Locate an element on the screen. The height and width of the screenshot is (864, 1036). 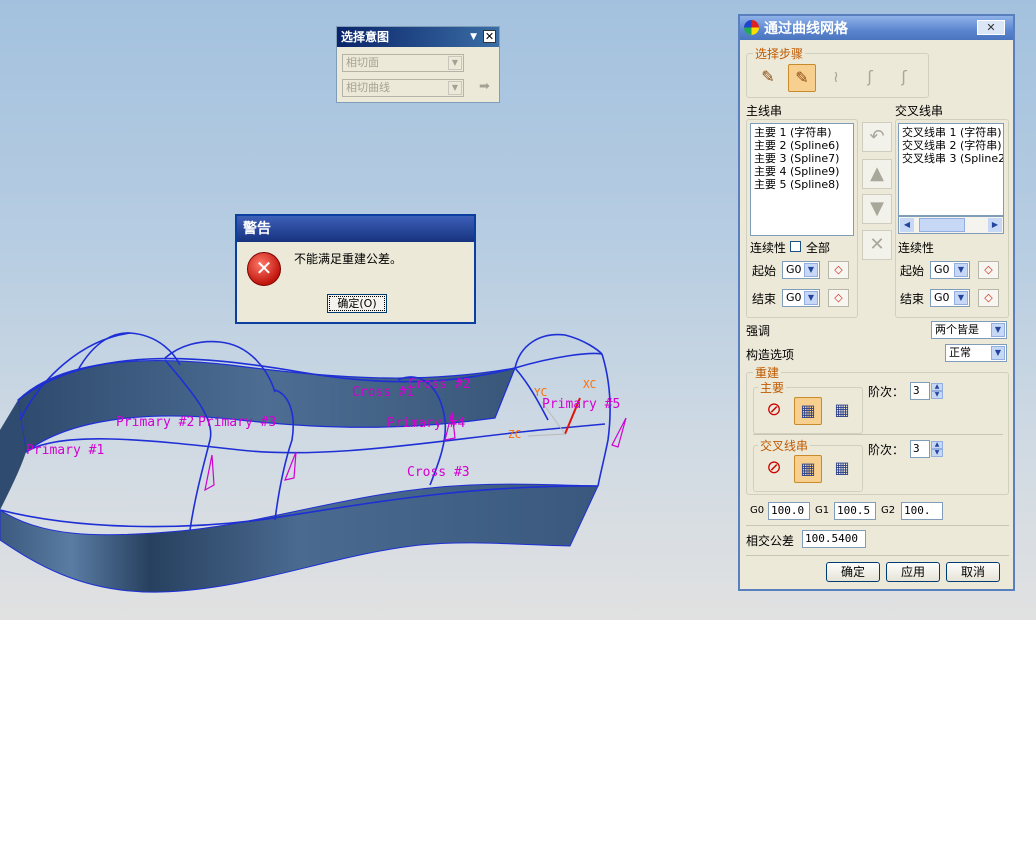
remove-icon: ✕ is located at coordinates (877, 245).